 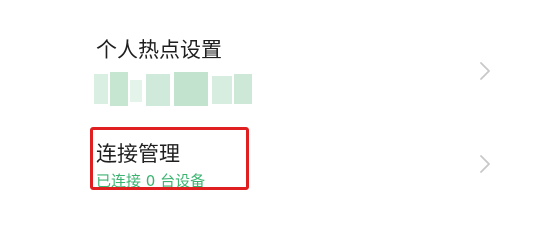 I want to click on connection-management-title: 连接管理, so click(x=138, y=154).